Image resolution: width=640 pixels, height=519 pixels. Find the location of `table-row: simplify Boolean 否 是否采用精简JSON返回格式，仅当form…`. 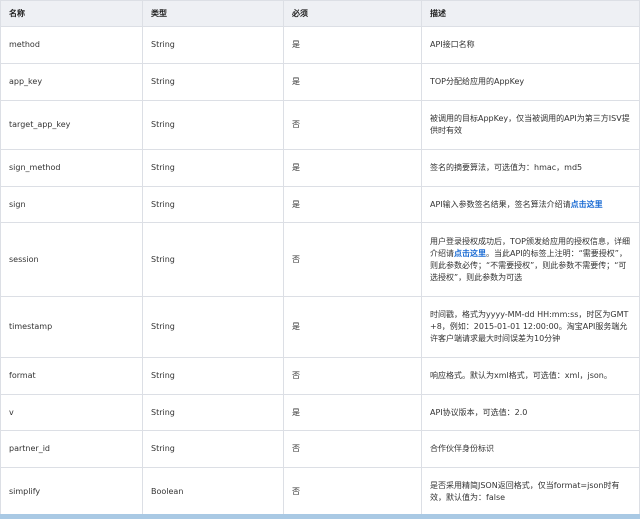

table-row: simplify Boolean 否 是否采用精简JSON返回格式，仅当form… is located at coordinates (320, 491).